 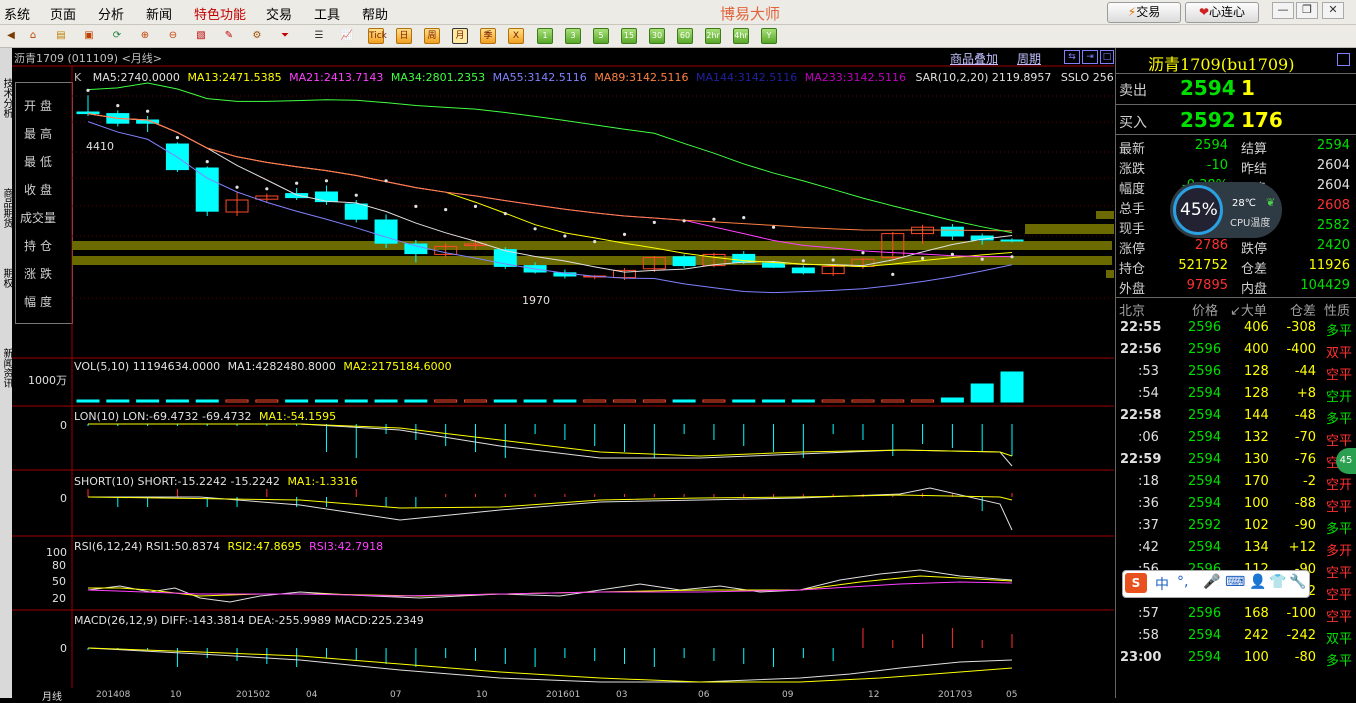 What do you see at coordinates (1236, 661) in the screenshot?
I see `trade-row: 23:00 2594 100 -80 多平` at bounding box center [1236, 661].